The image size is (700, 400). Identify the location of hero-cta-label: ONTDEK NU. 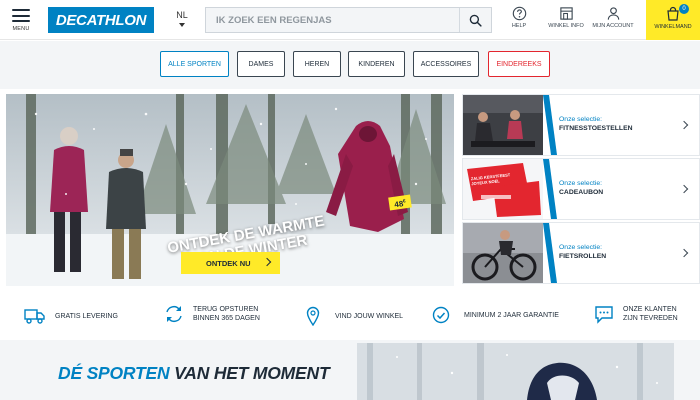
(228, 263).